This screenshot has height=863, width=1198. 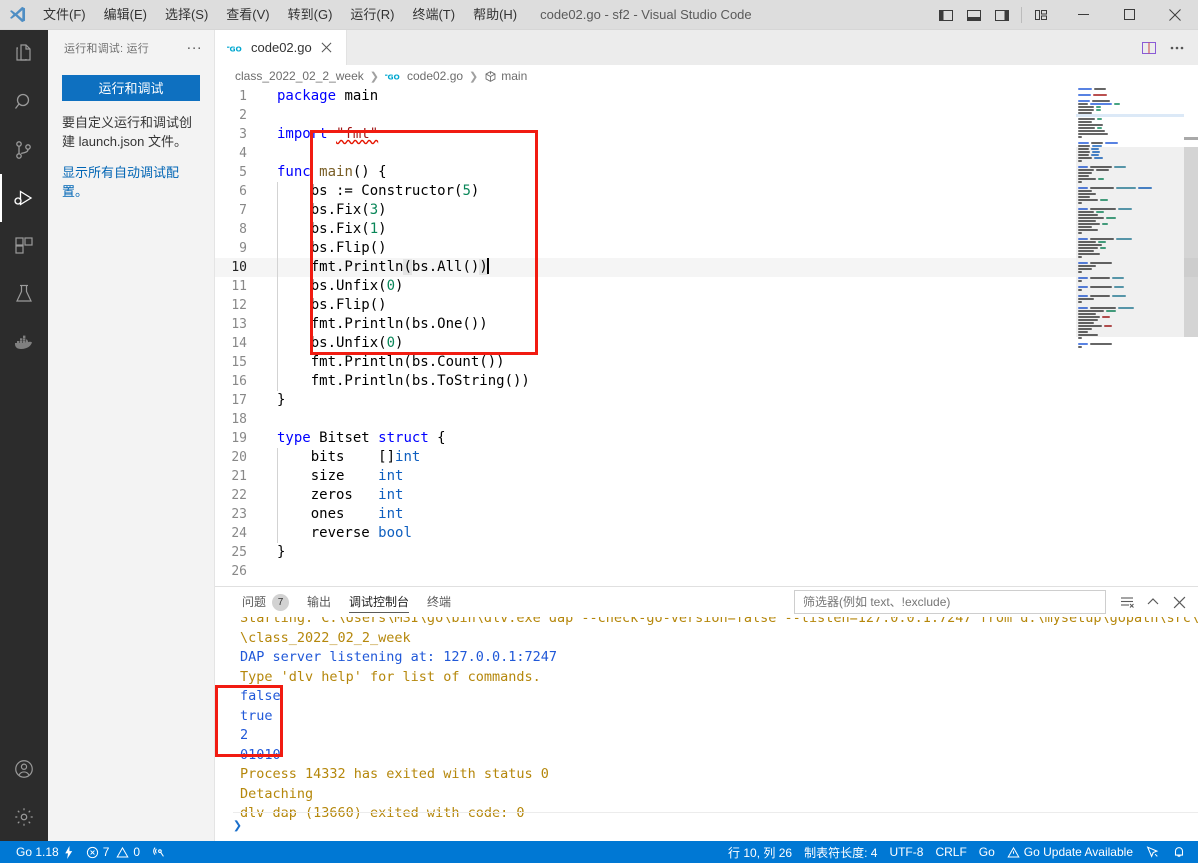 I want to click on indent-guide, so click(x=277, y=229).